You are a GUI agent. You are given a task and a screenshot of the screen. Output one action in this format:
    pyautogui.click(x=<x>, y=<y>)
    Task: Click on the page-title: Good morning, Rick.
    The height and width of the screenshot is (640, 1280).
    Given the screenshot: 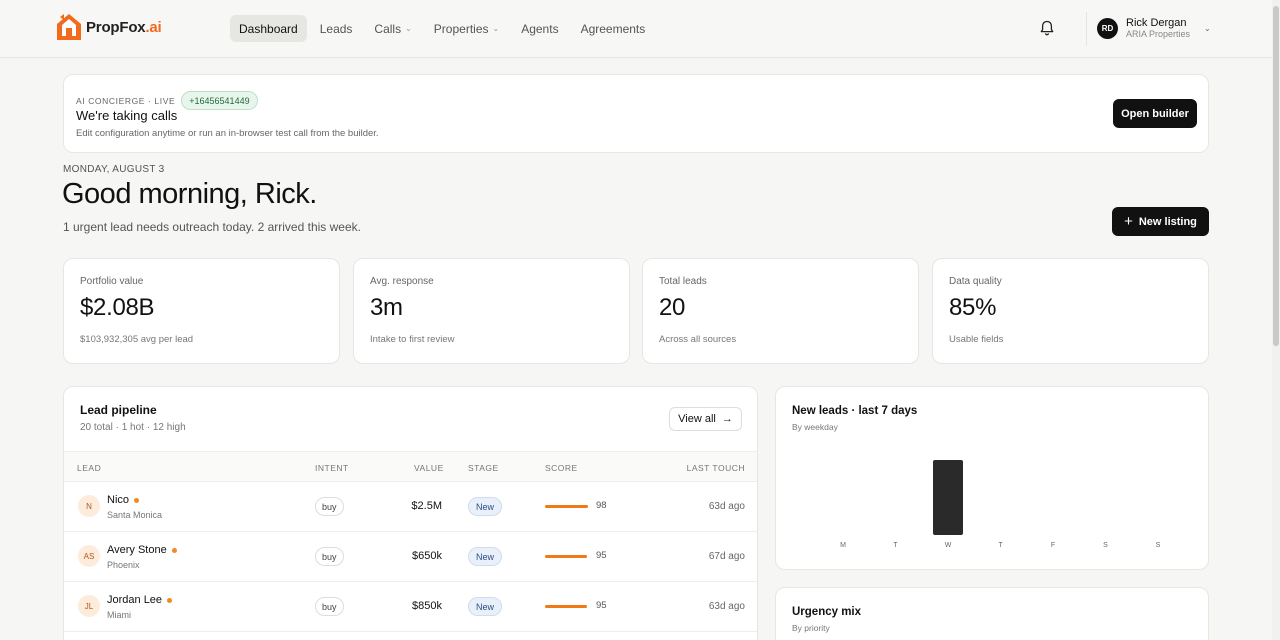 What is the action you would take?
    pyautogui.click(x=189, y=194)
    